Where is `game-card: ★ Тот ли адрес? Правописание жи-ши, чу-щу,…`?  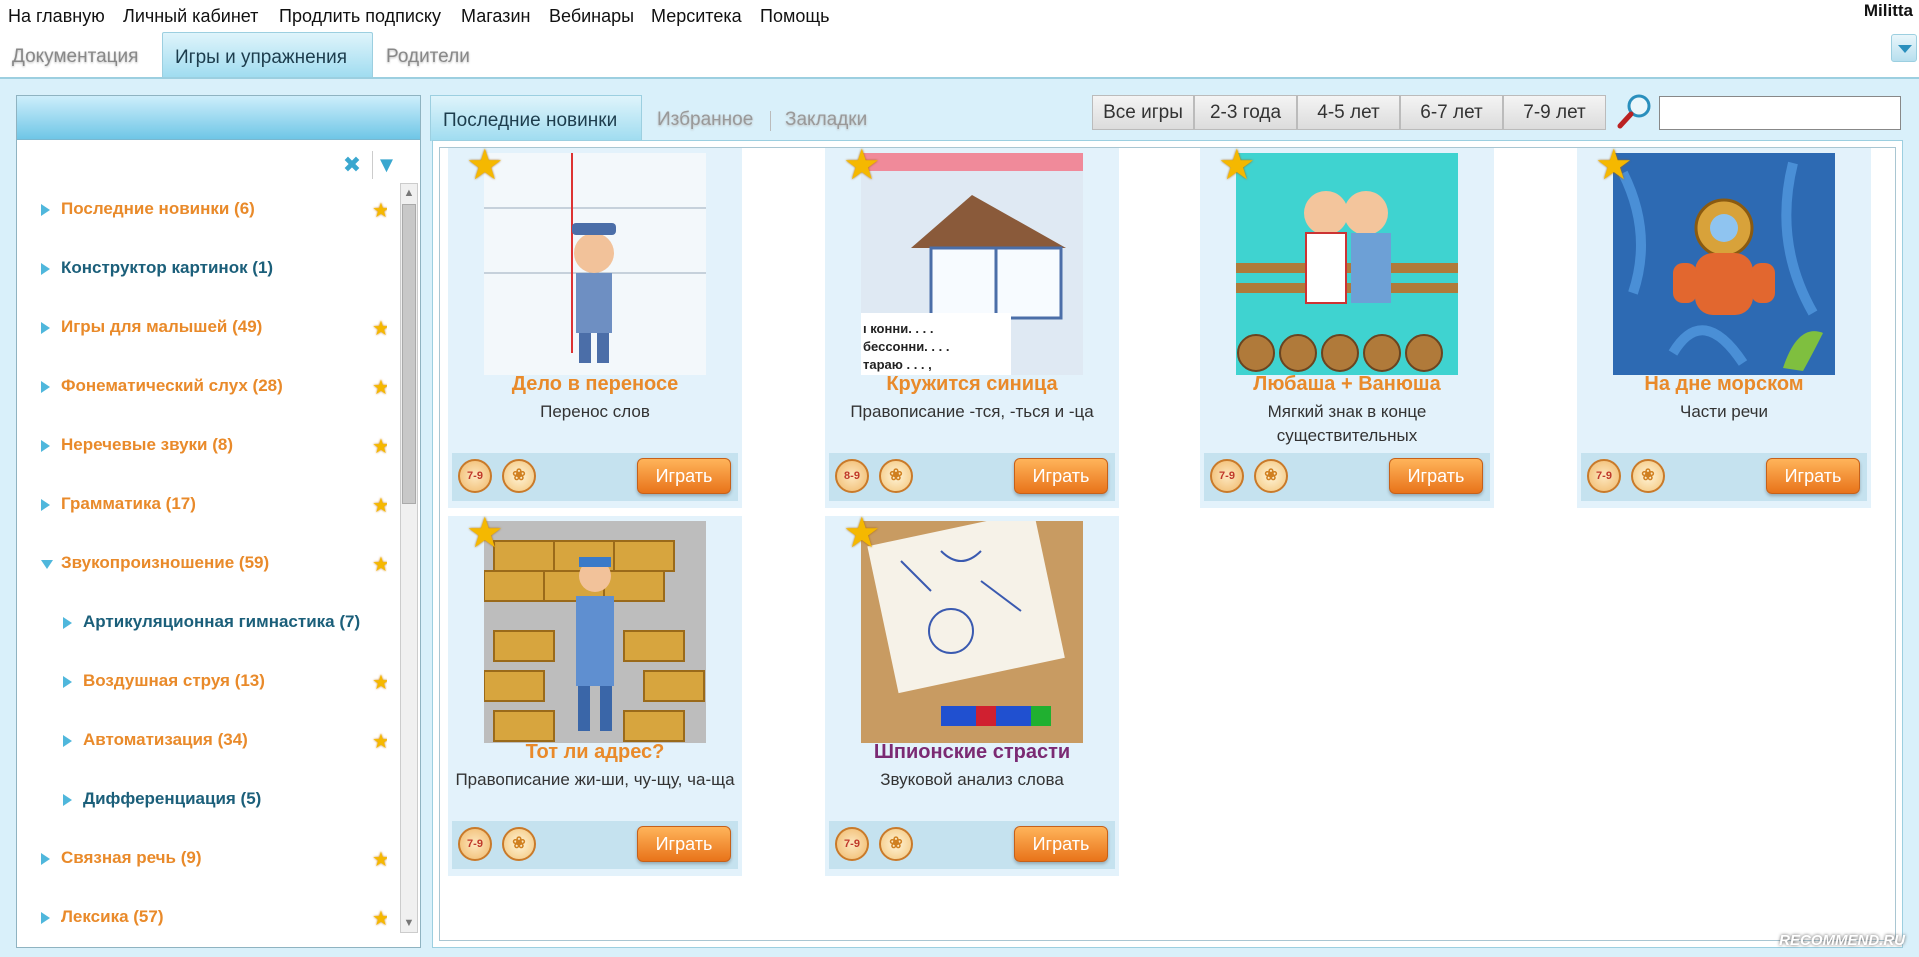 game-card: ★ Тот ли адрес? Правописание жи-ши, чу-щу,… is located at coordinates (595, 692).